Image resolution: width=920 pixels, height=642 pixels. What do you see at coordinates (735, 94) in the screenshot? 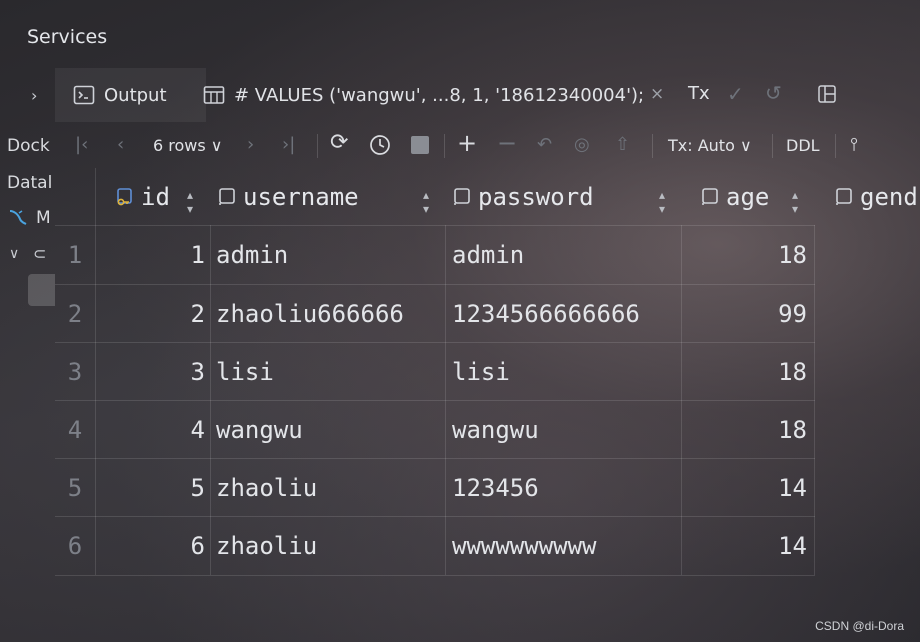
I see `check-icon: ✓` at bounding box center [735, 94].